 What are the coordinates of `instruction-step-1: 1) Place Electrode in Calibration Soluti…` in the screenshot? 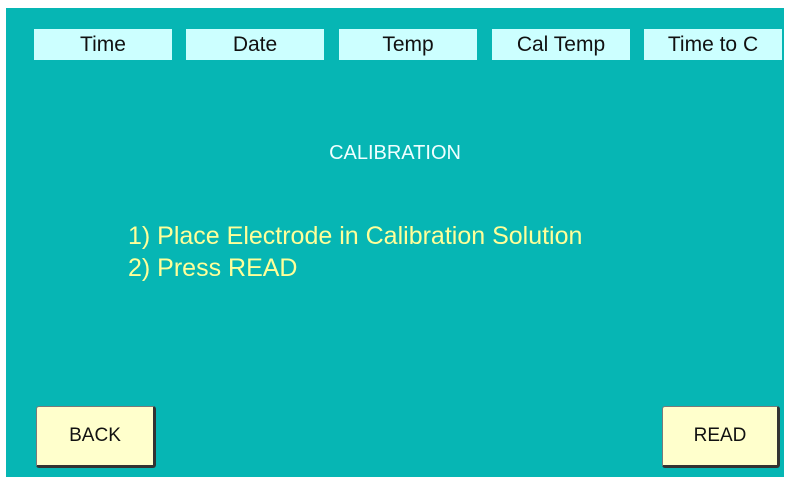 It's located at (355, 236).